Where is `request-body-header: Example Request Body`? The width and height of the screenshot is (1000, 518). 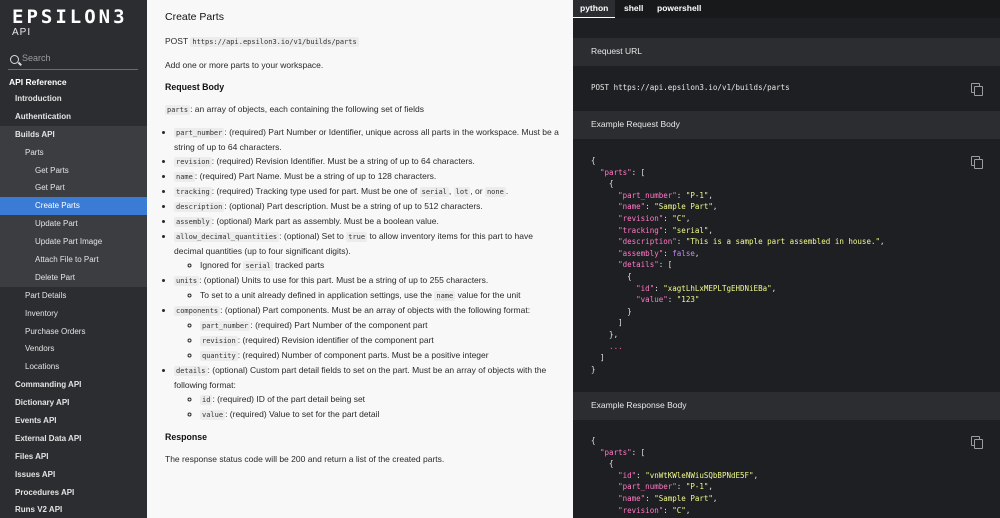
request-body-header: Example Request Body is located at coordinates (786, 125).